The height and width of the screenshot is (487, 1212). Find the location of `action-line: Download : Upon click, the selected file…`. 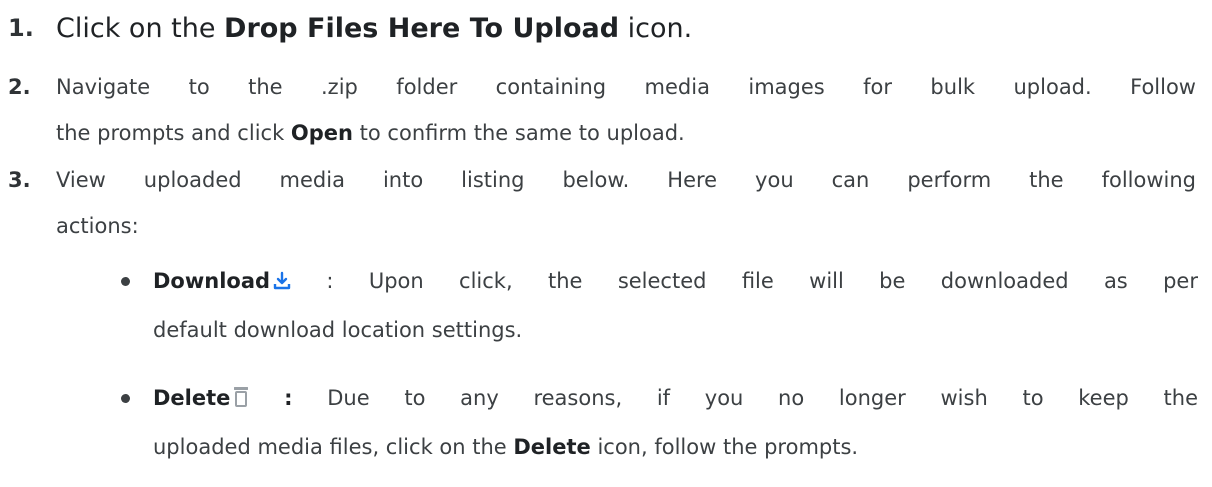

action-line: Download : Upon click, the selected file… is located at coordinates (675, 282).